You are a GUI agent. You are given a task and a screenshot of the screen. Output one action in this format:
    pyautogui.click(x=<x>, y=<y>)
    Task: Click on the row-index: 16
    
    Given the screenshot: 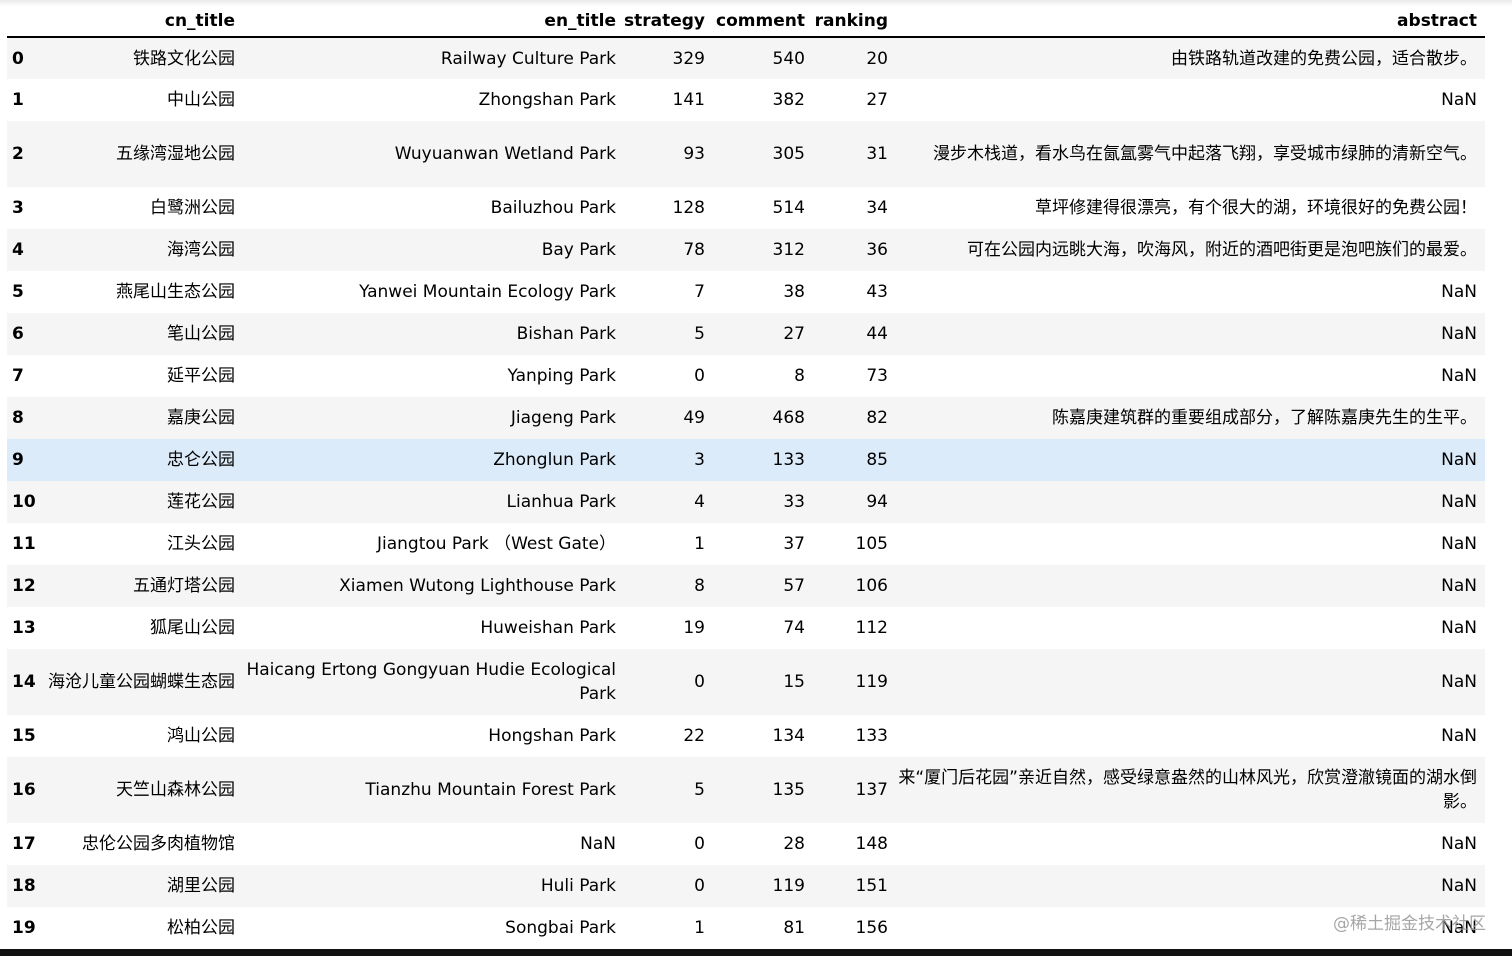 What is the action you would take?
    pyautogui.click(x=24, y=790)
    